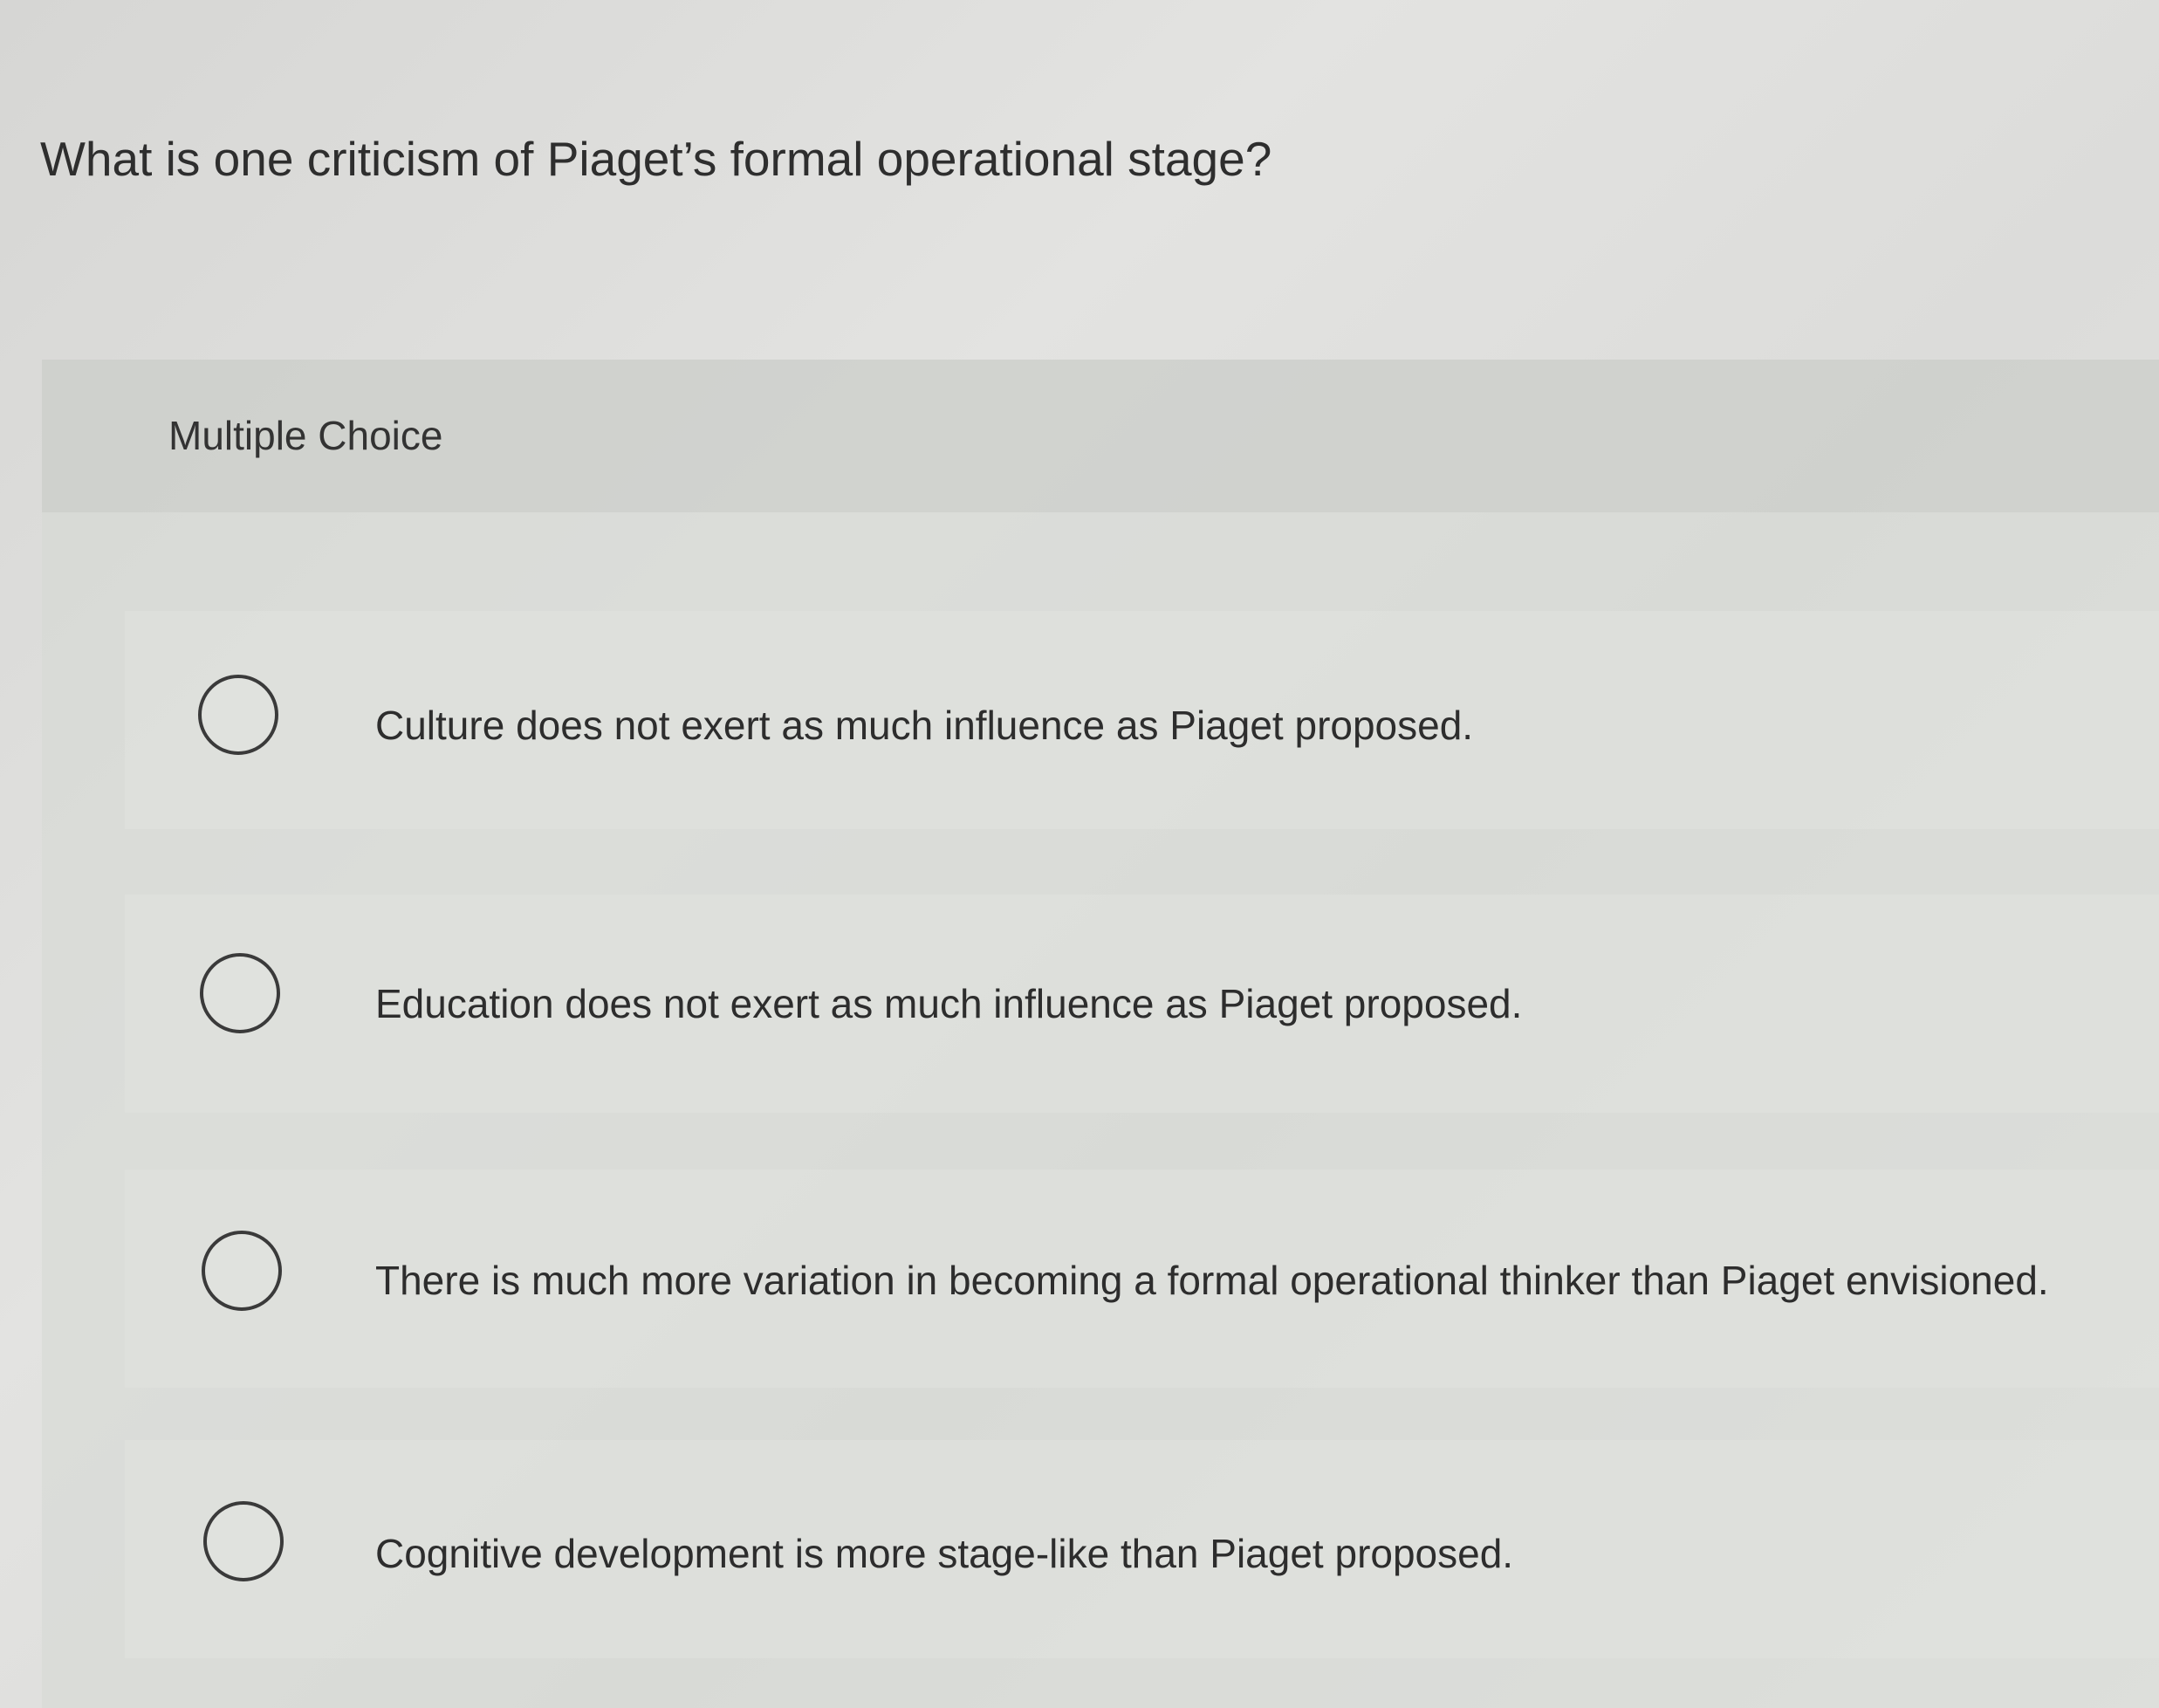 The height and width of the screenshot is (1708, 2159). What do you see at coordinates (305, 435) in the screenshot?
I see `question-type-label: Multiple Choice` at bounding box center [305, 435].